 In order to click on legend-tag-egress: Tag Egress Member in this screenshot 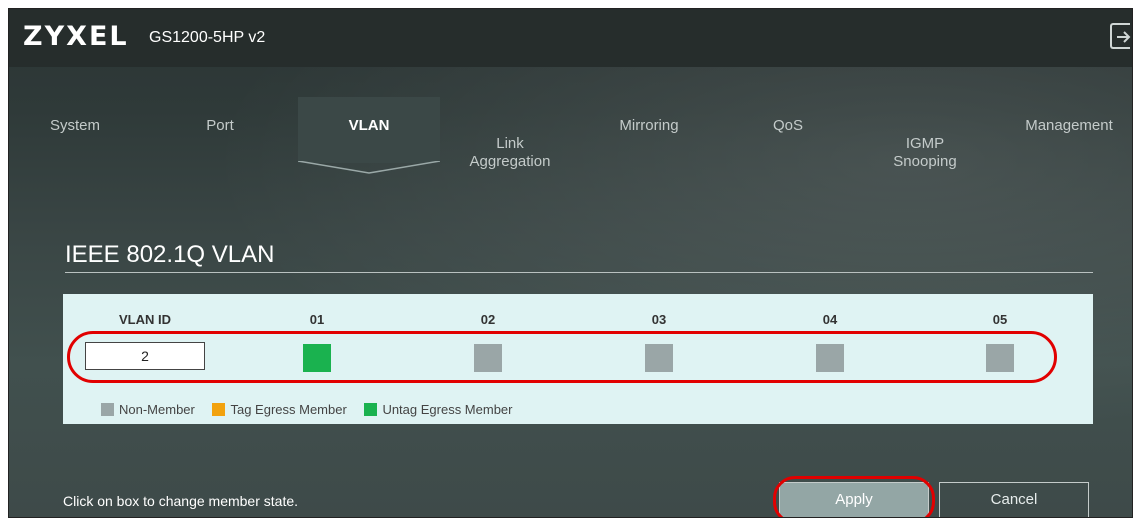, I will do `click(281, 409)`.